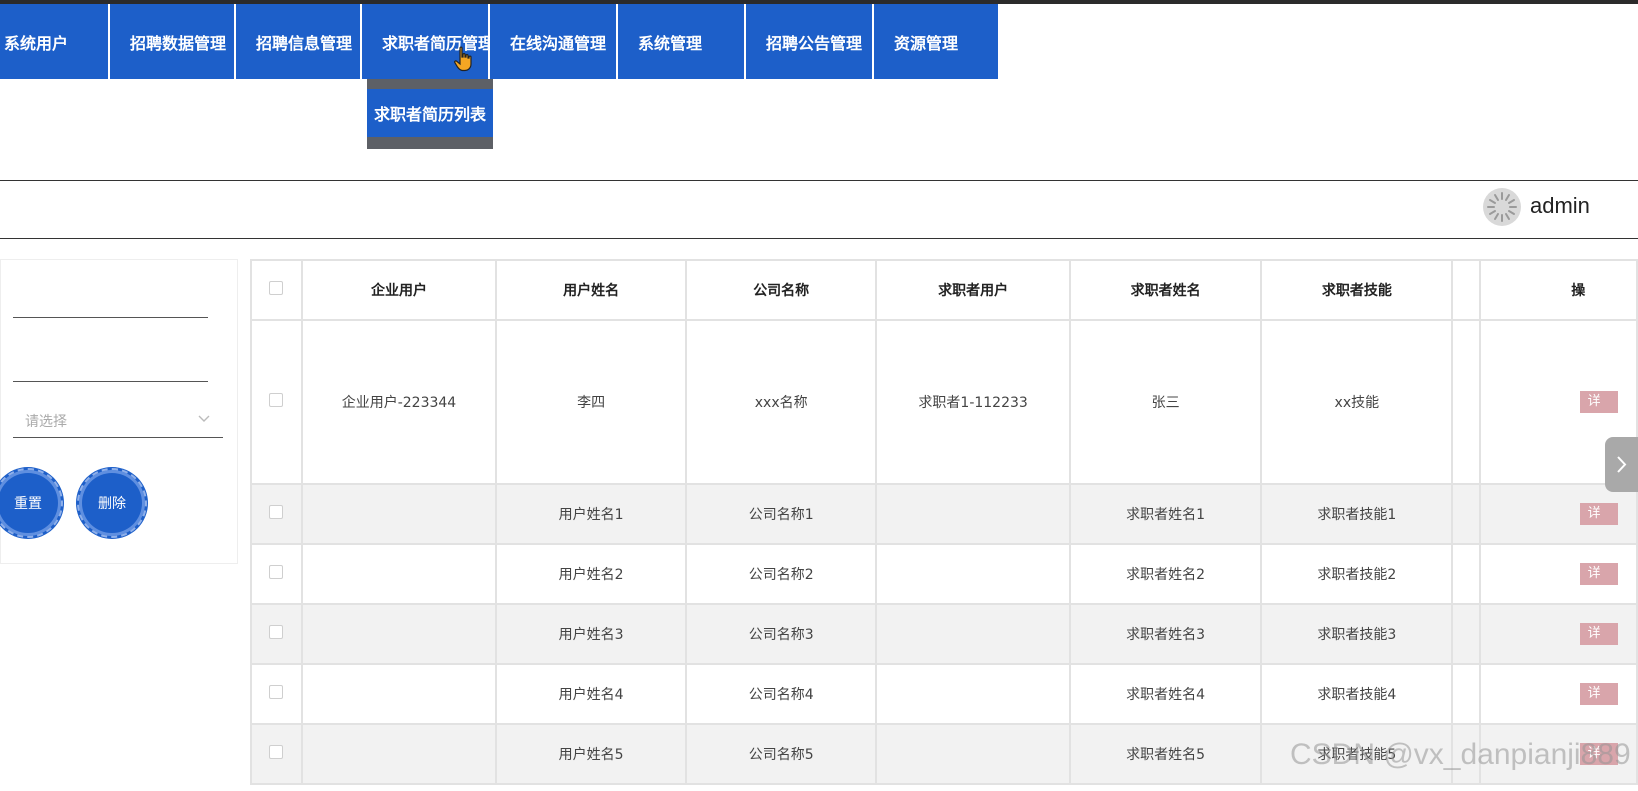 This screenshot has width=1638, height=791. Describe the element at coordinates (809, 41) in the screenshot. I see `nav-item-notice: 招聘公告管理` at that location.